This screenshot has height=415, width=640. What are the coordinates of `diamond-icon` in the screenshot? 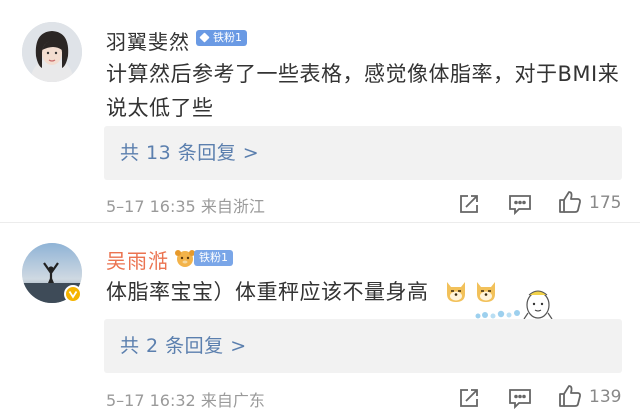 It's located at (204, 37).